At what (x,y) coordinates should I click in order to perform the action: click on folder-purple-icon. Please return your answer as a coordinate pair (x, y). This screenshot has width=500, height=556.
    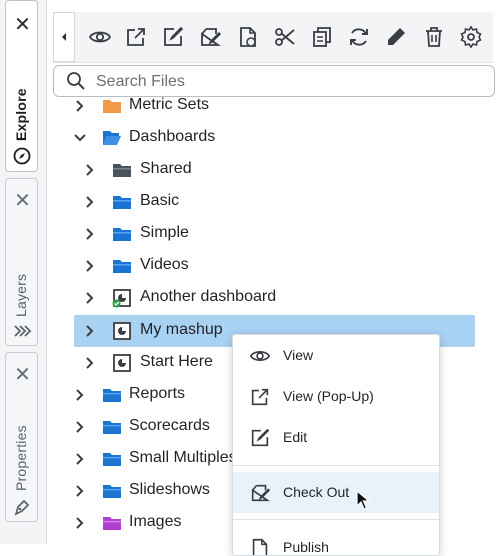
    Looking at the image, I should click on (112, 523).